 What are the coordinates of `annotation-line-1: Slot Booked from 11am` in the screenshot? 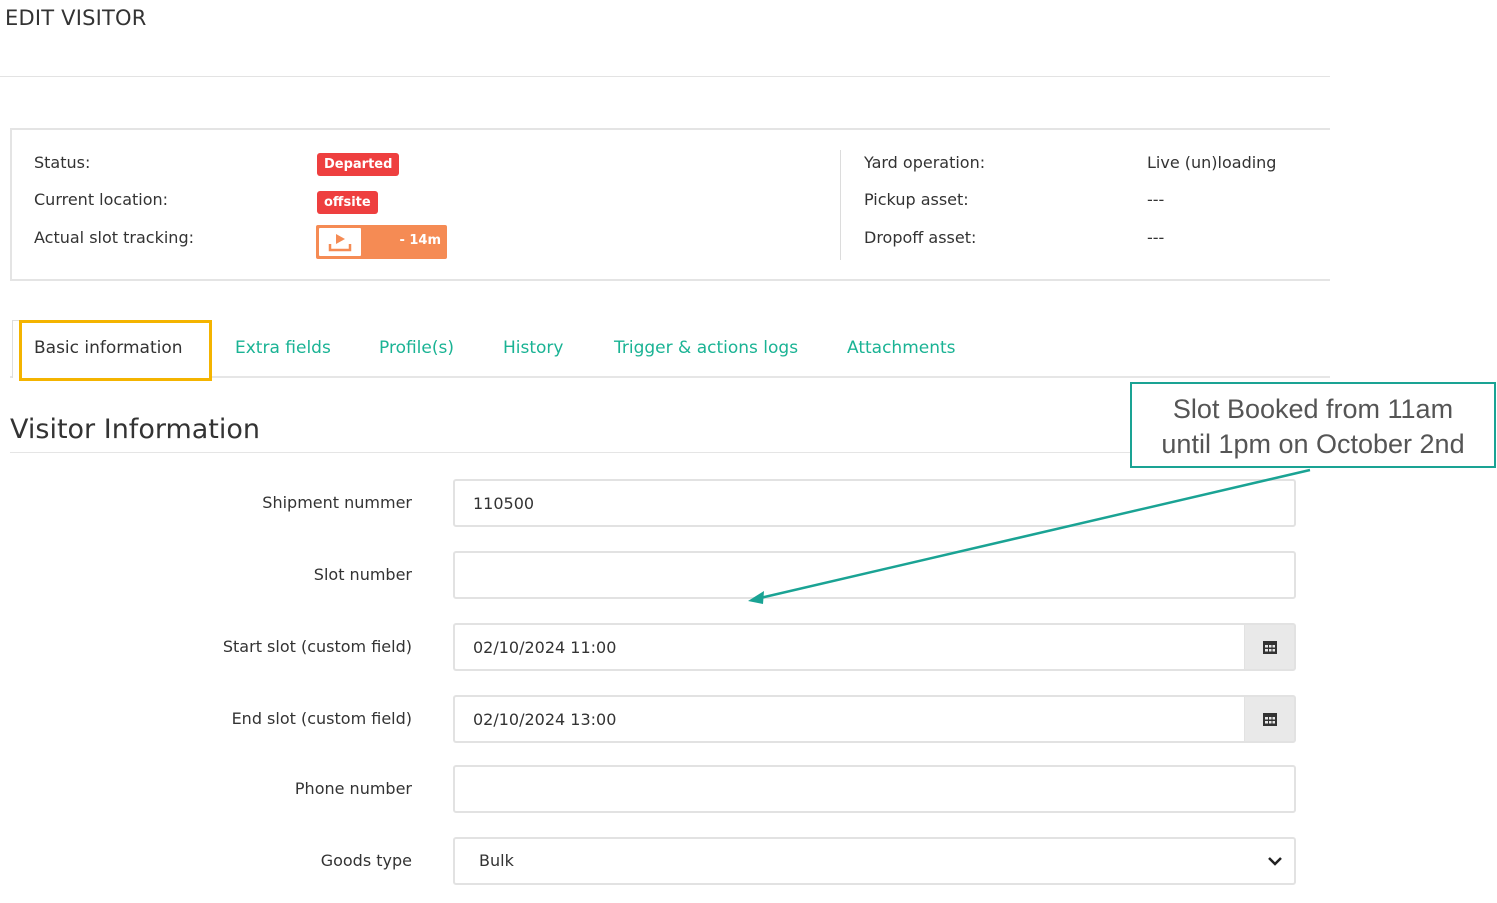 It's located at (1313, 409).